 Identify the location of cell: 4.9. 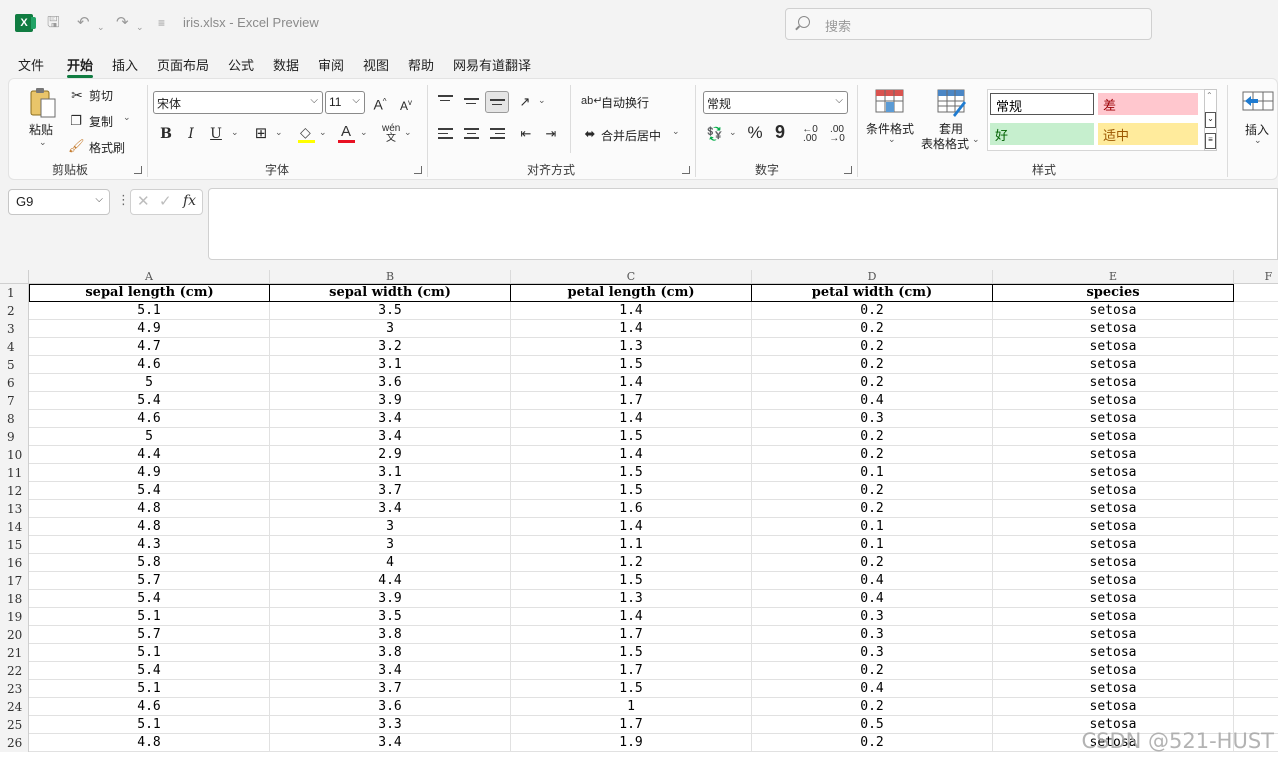
(149, 473).